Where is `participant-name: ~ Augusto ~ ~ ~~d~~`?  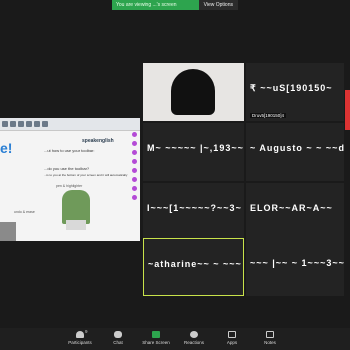 participant-name: ~ Augusto ~ ~ ~~d~~ is located at coordinates (297, 148).